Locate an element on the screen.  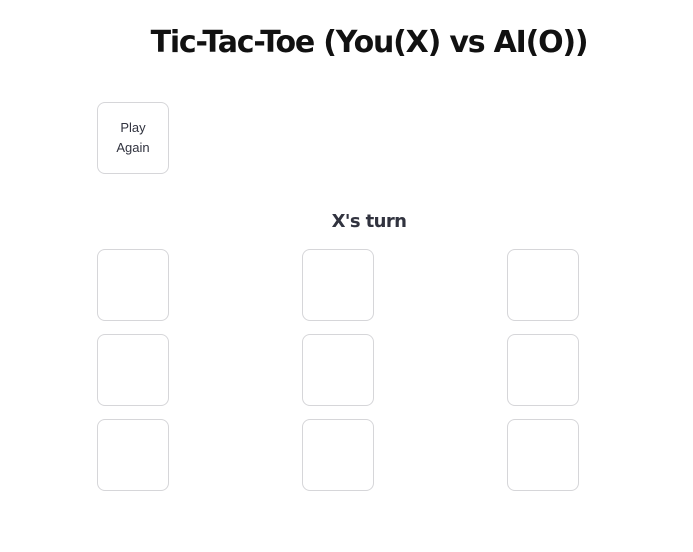
page-title: Tic-Tac-Toe (You(X) vs AI(O)) is located at coordinates (369, 42).